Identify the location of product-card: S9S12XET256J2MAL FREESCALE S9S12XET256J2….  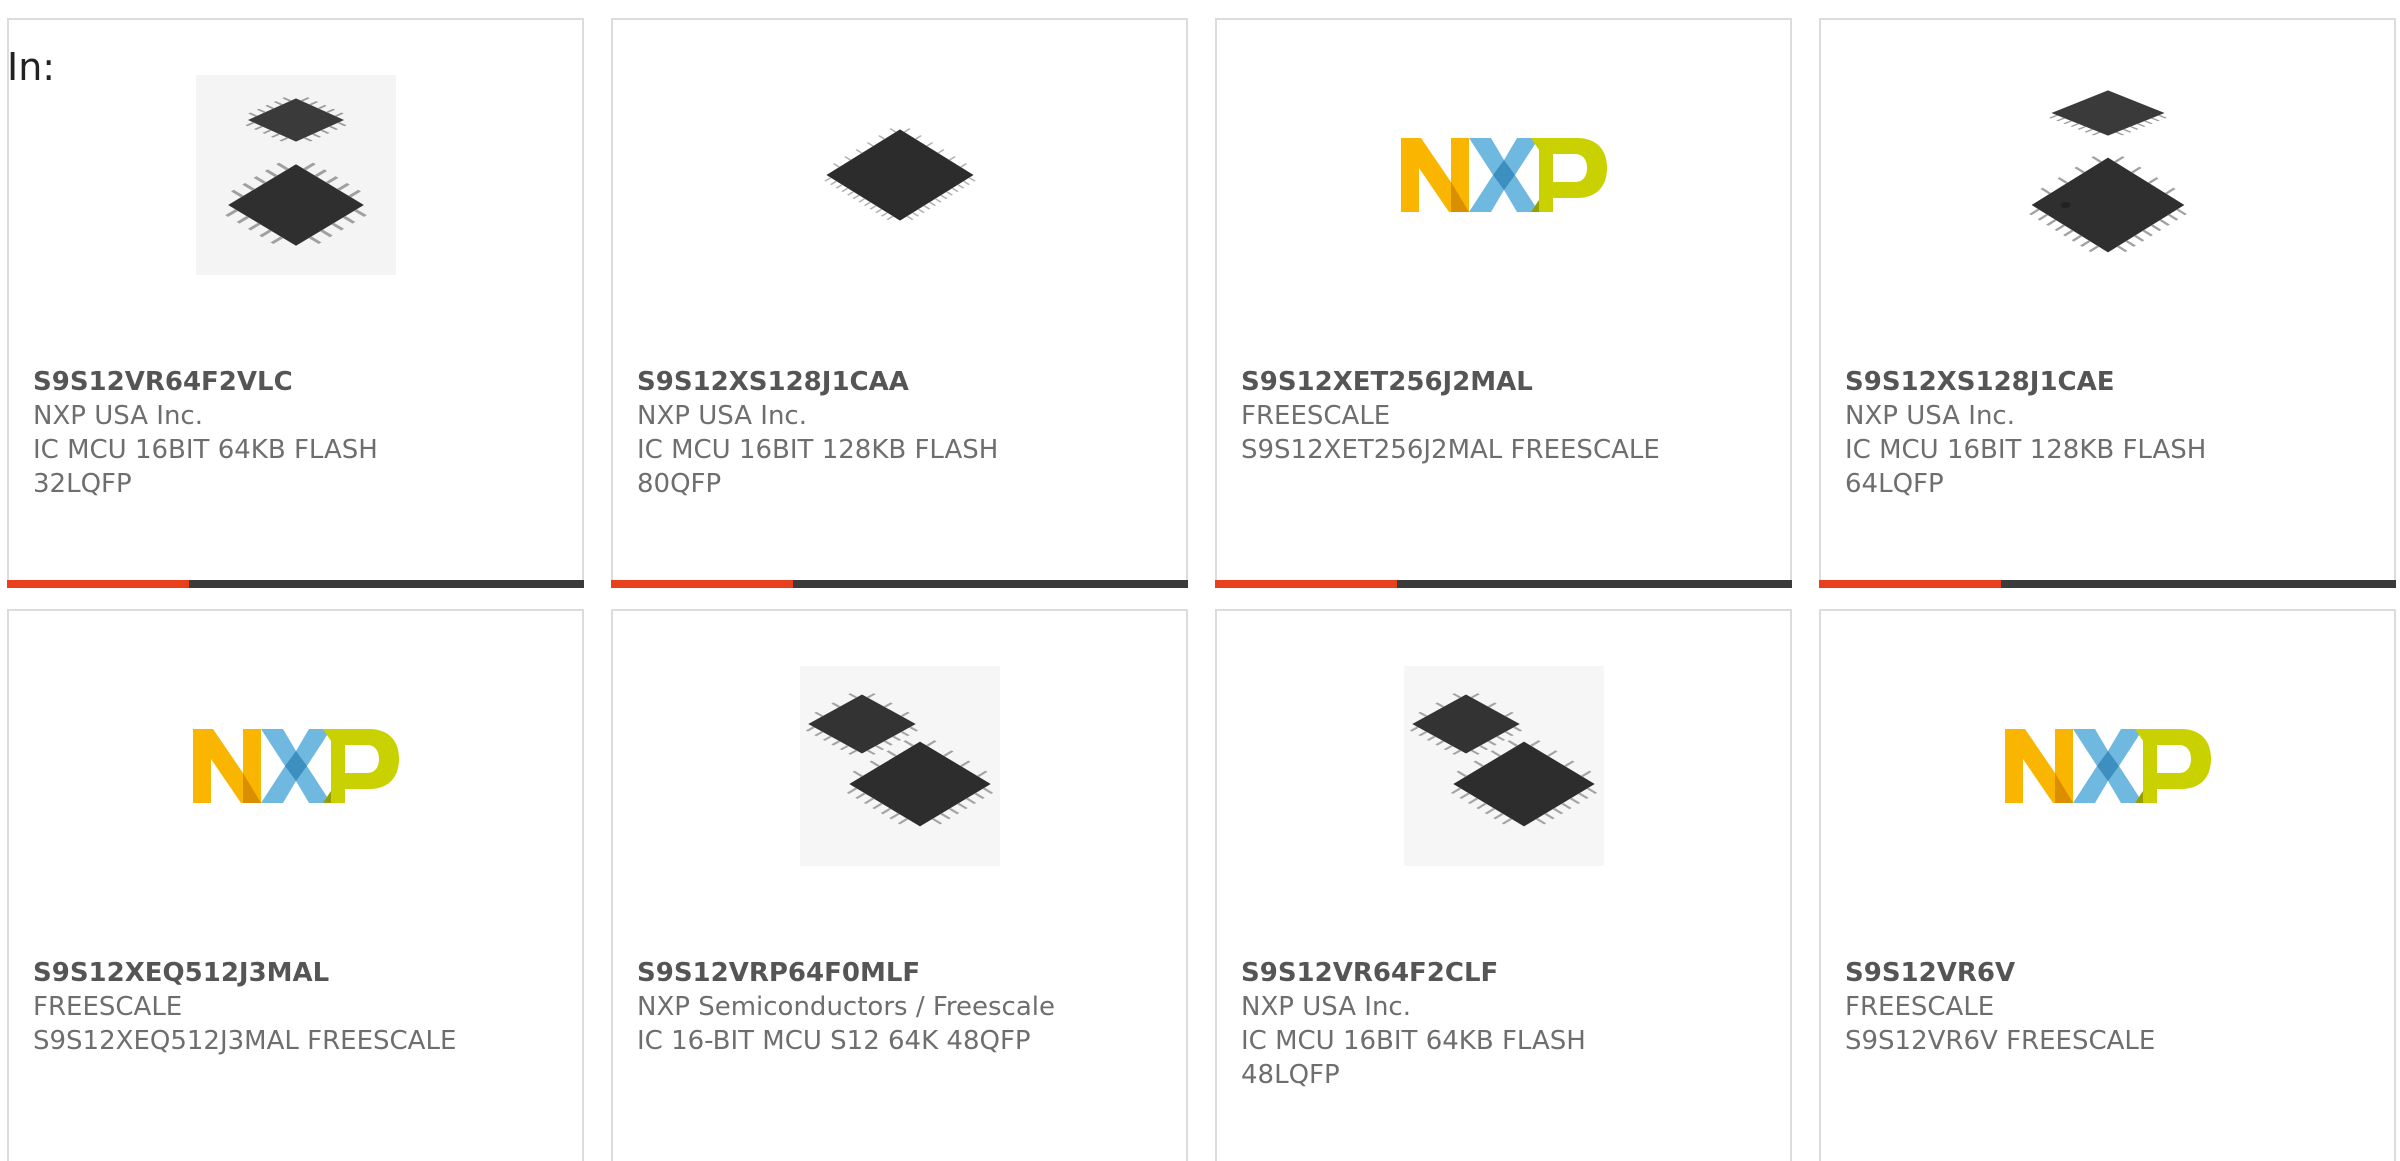
(1503, 303).